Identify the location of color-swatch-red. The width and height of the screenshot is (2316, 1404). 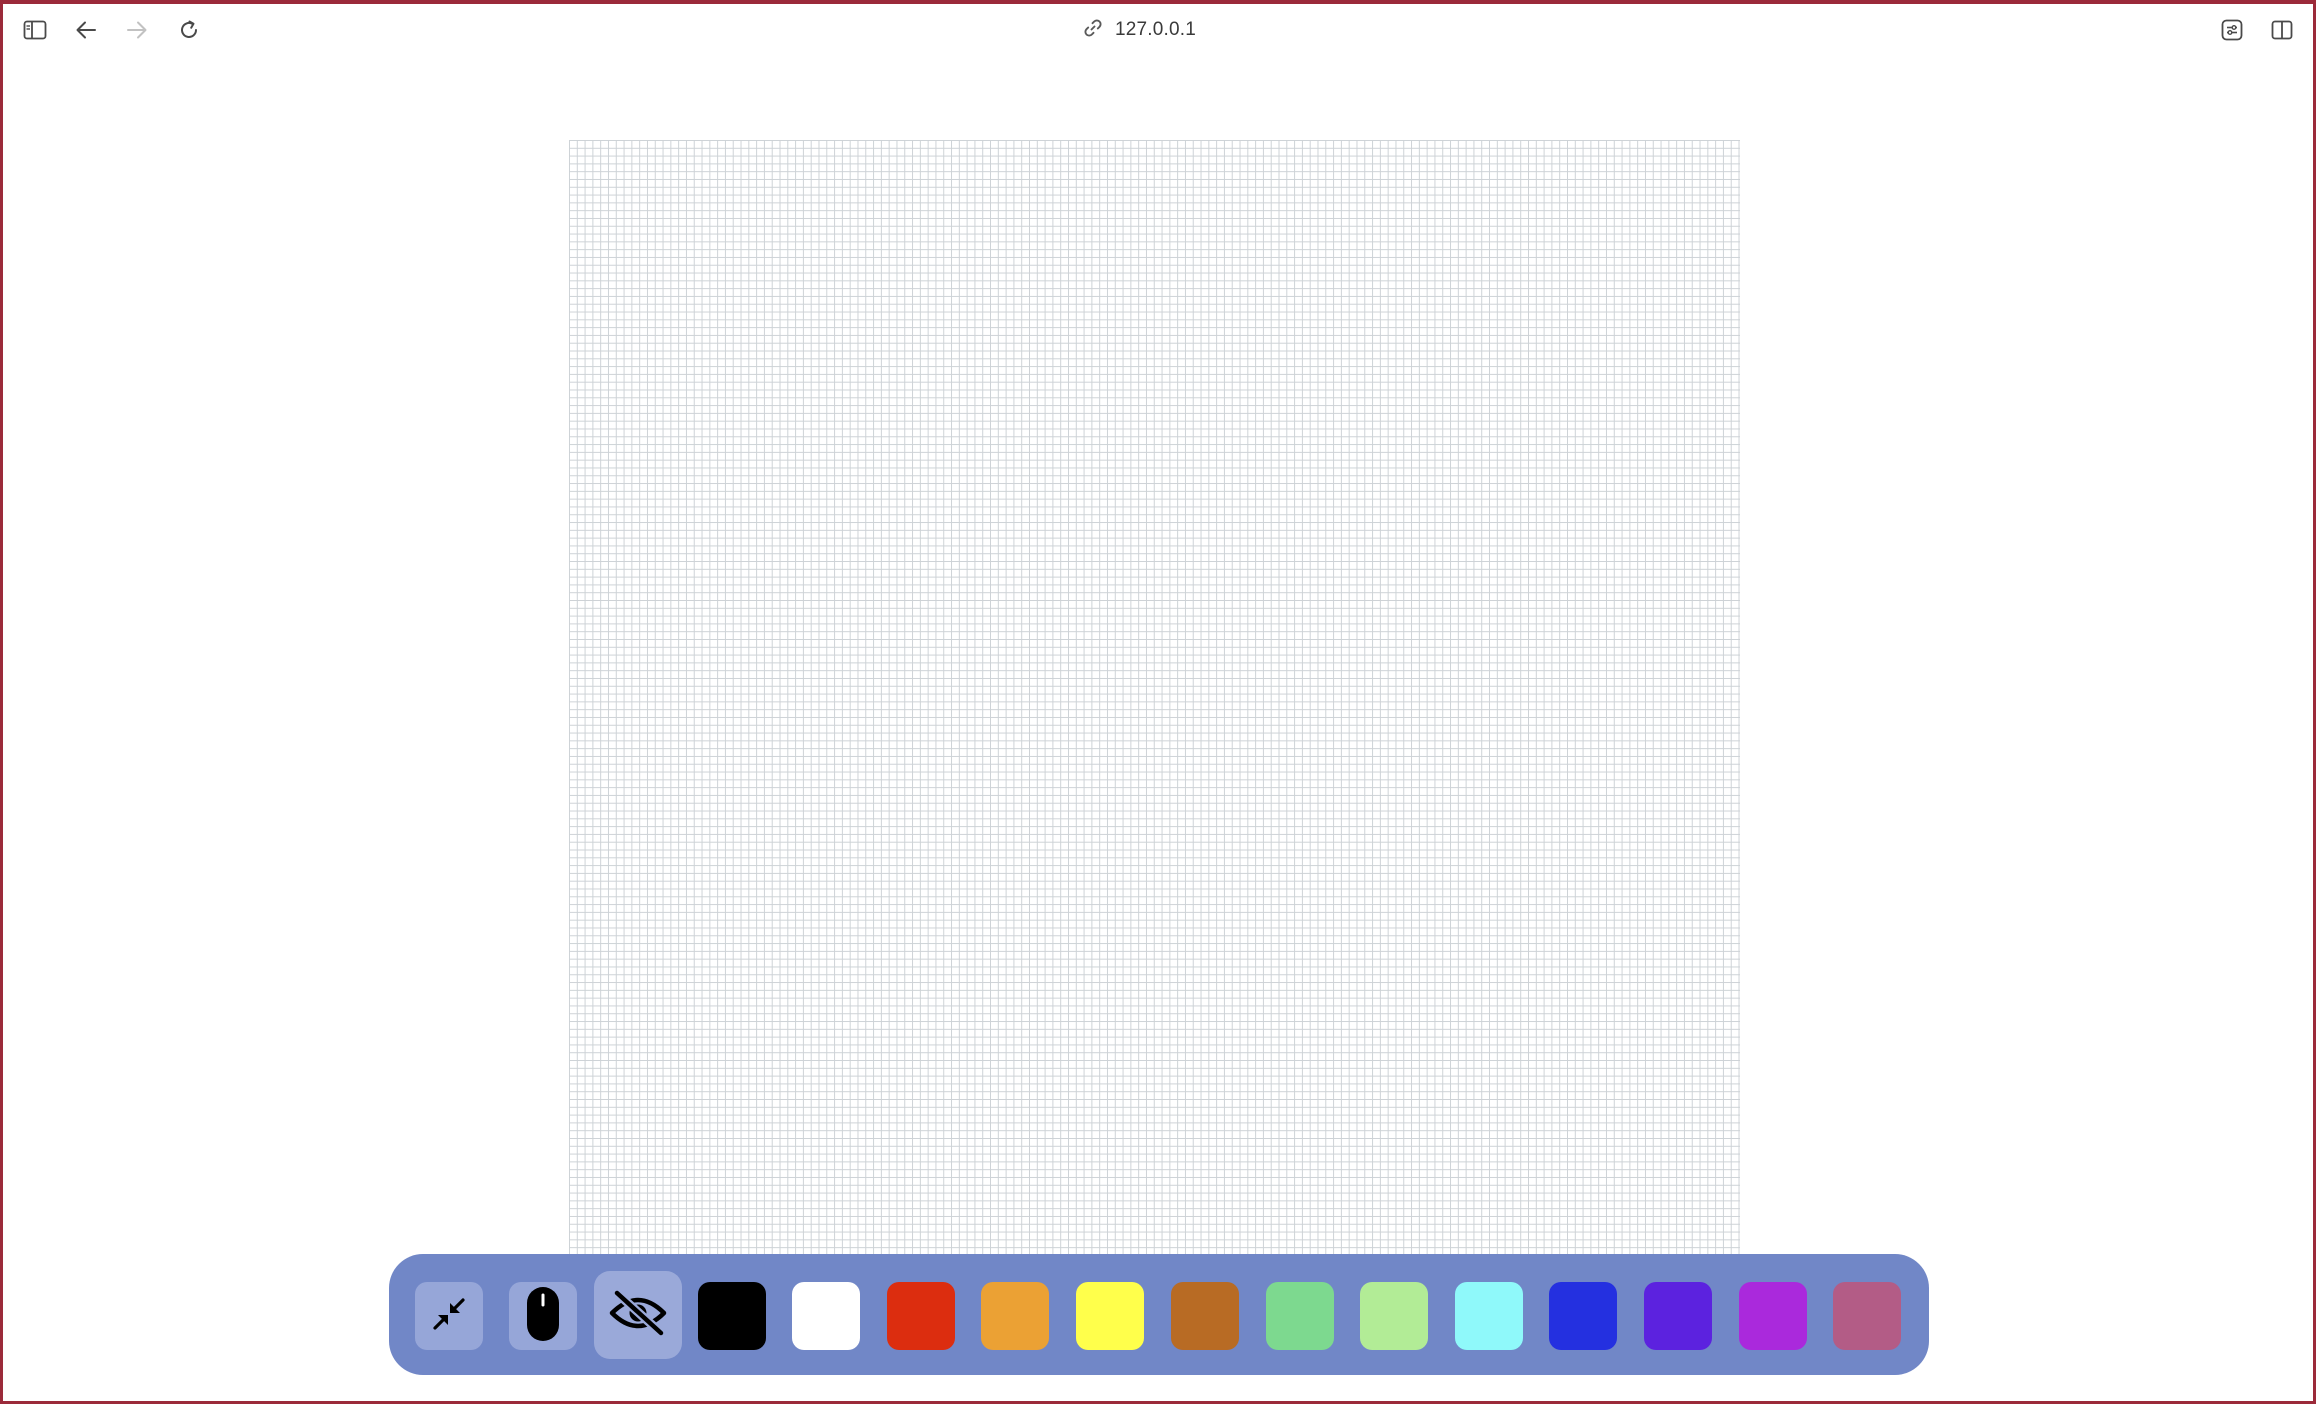
(921, 1316).